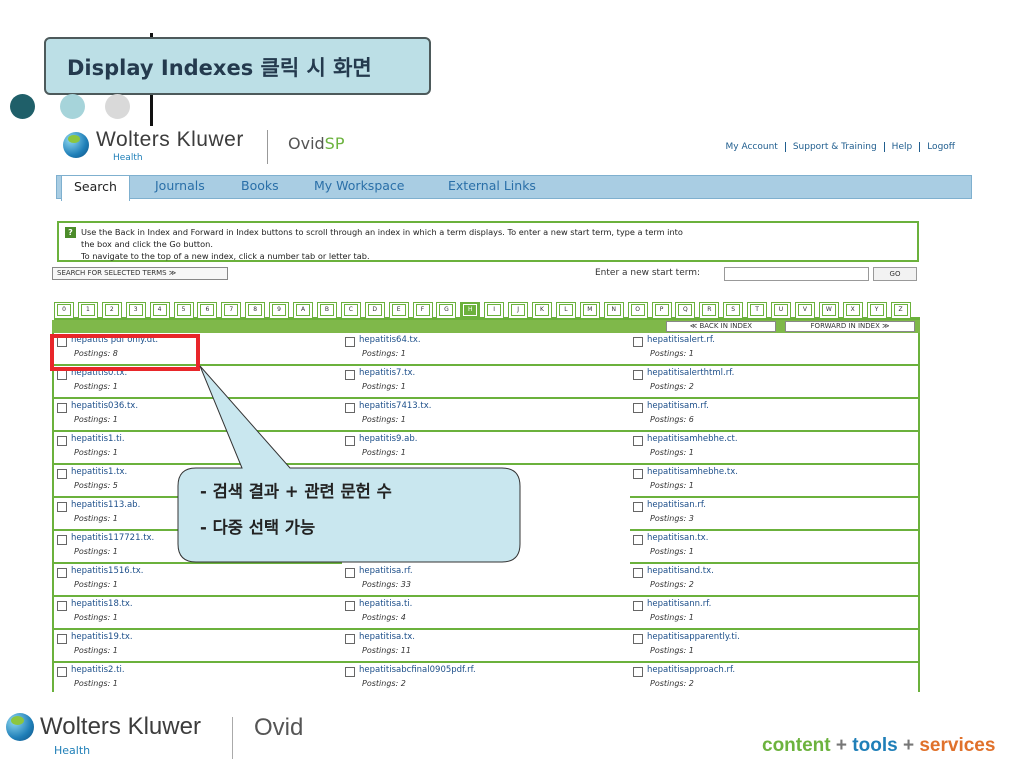  What do you see at coordinates (676, 505) in the screenshot?
I see `term-label: hepatitisan.rf.` at bounding box center [676, 505].